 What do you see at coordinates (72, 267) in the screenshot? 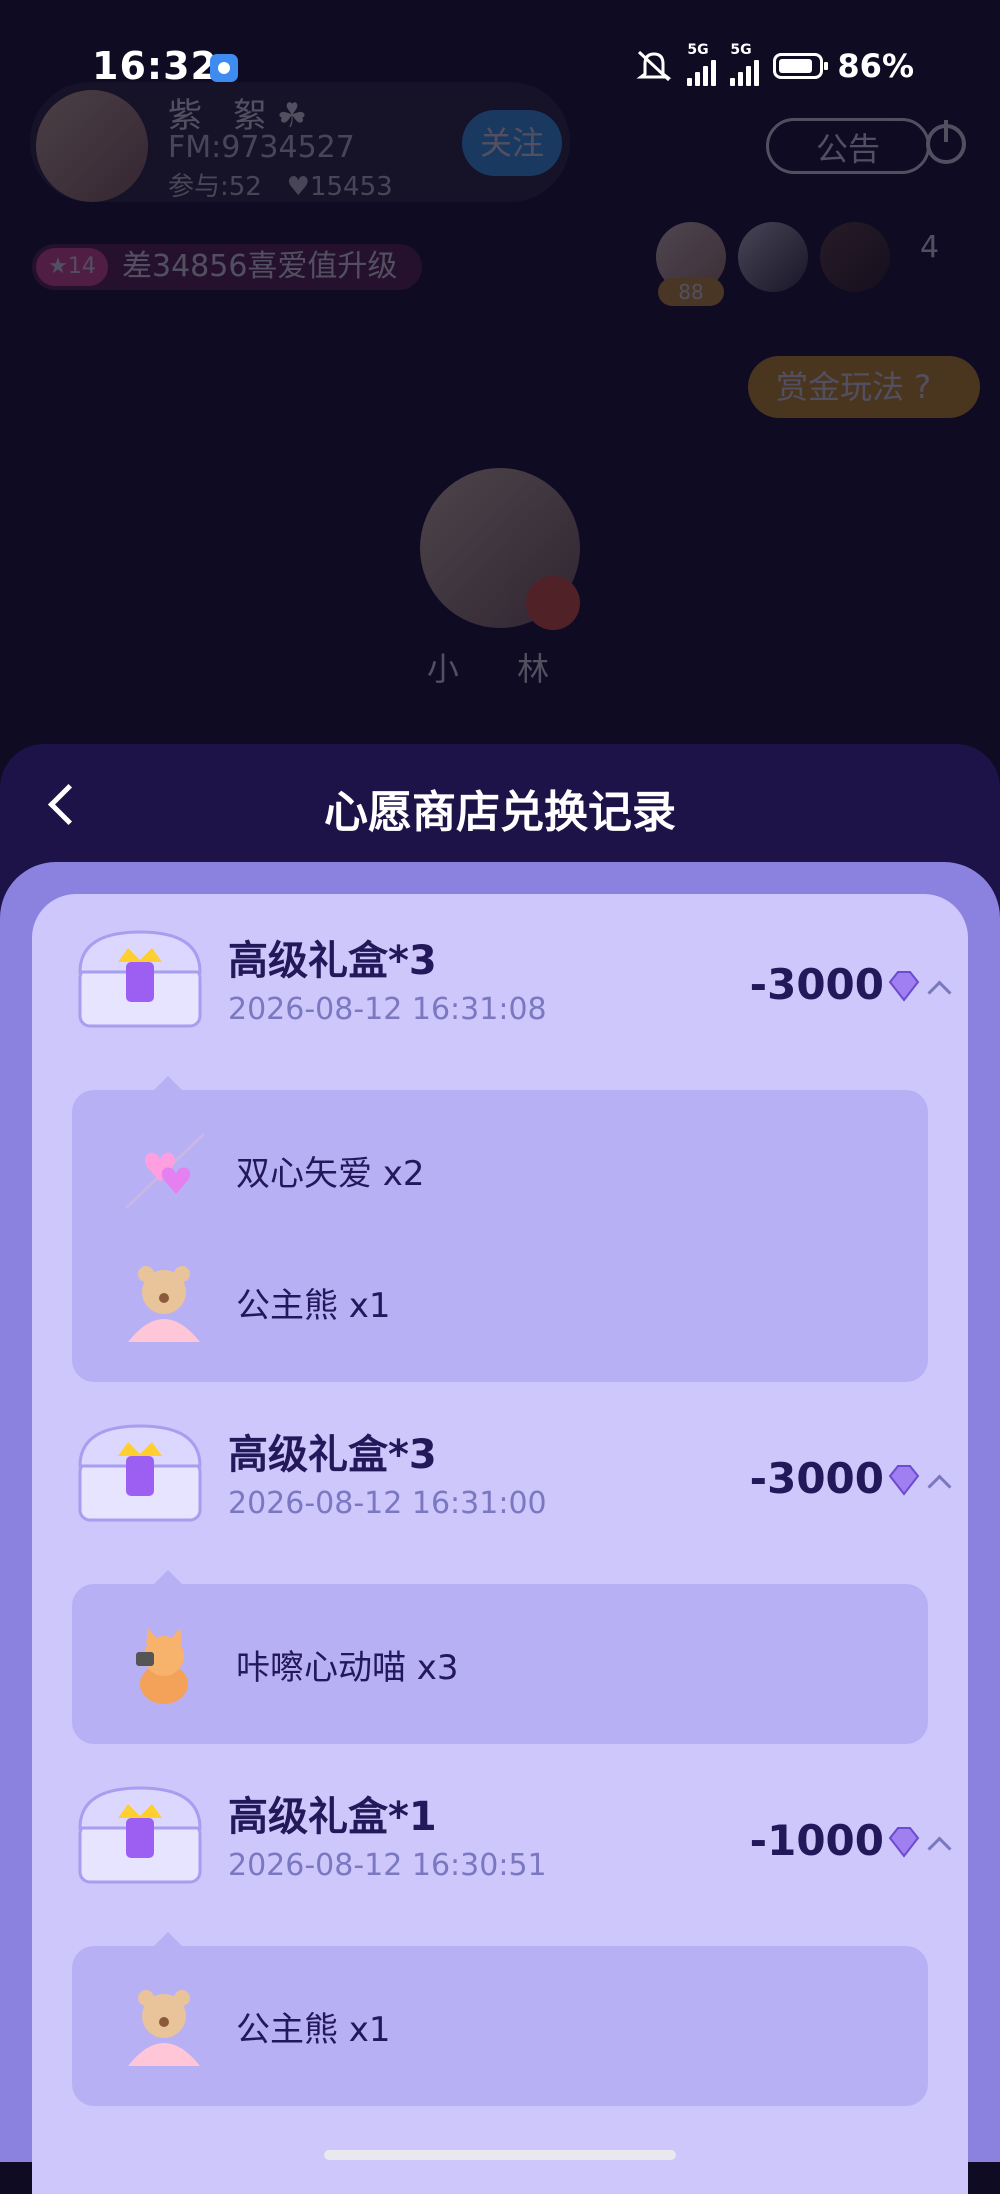
I see `level-badge: ★14` at bounding box center [72, 267].